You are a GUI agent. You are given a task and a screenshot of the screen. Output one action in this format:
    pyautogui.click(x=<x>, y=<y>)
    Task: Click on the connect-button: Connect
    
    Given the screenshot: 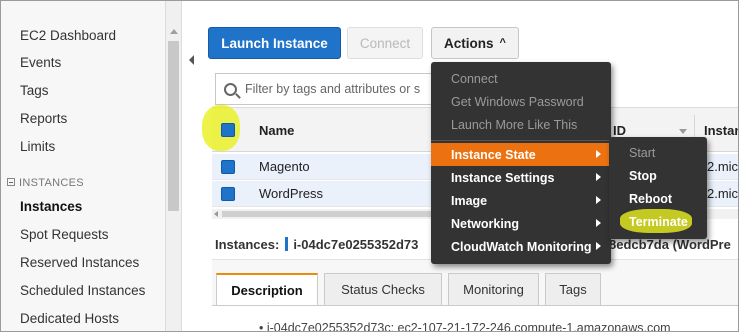 What is the action you would take?
    pyautogui.click(x=385, y=43)
    